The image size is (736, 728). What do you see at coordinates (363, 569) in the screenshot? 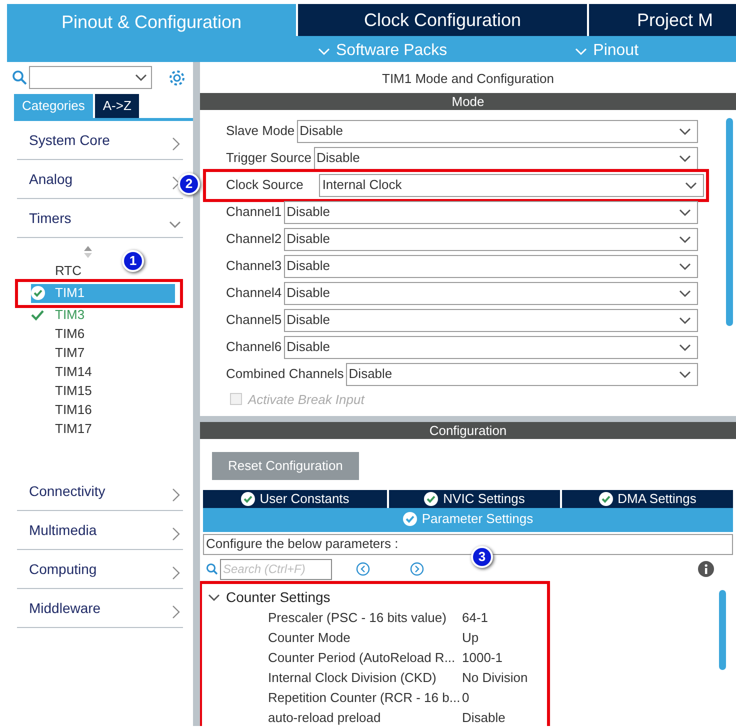
I see `previous-icon` at bounding box center [363, 569].